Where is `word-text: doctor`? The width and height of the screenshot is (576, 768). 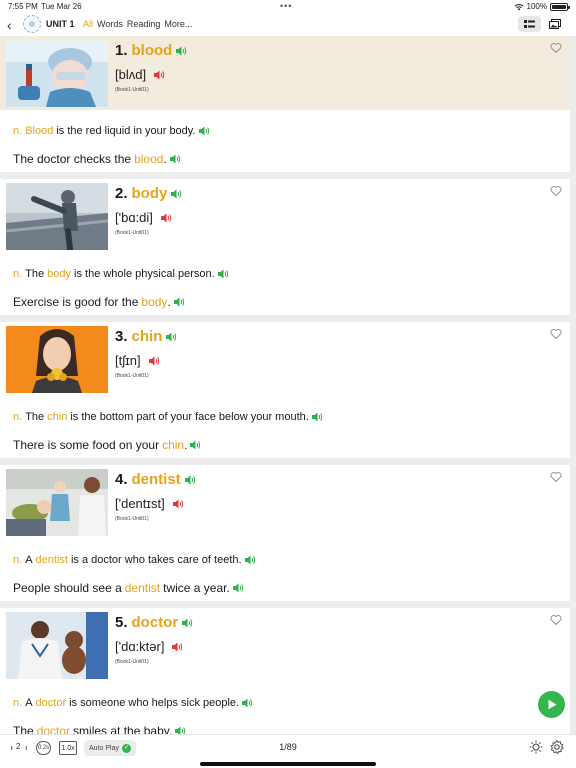
word-text: doctor is located at coordinates (155, 622).